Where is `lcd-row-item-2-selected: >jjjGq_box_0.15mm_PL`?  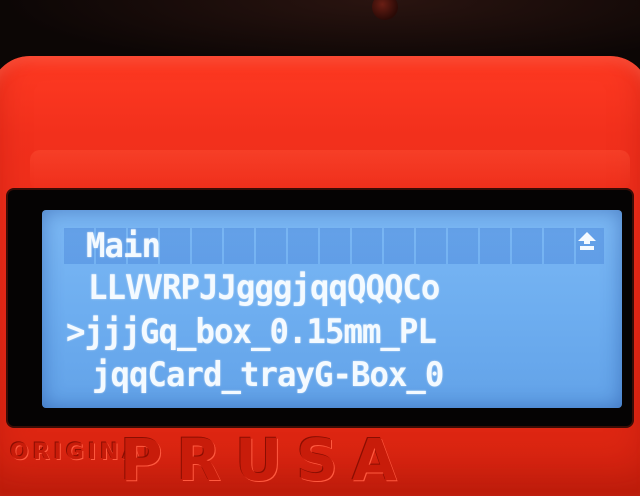 lcd-row-item-2-selected: >jjjGq_box_0.15mm_PL is located at coordinates (341, 332).